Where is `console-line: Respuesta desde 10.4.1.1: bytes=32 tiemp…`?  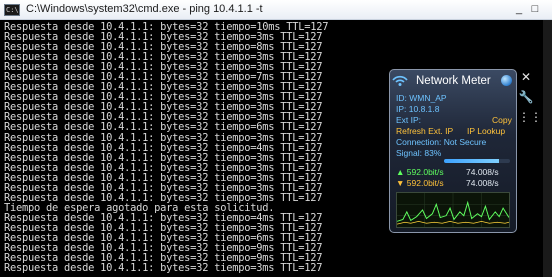
console-line: Respuesta desde 10.4.1.1: bytes=32 tiemp… is located at coordinates (163, 268).